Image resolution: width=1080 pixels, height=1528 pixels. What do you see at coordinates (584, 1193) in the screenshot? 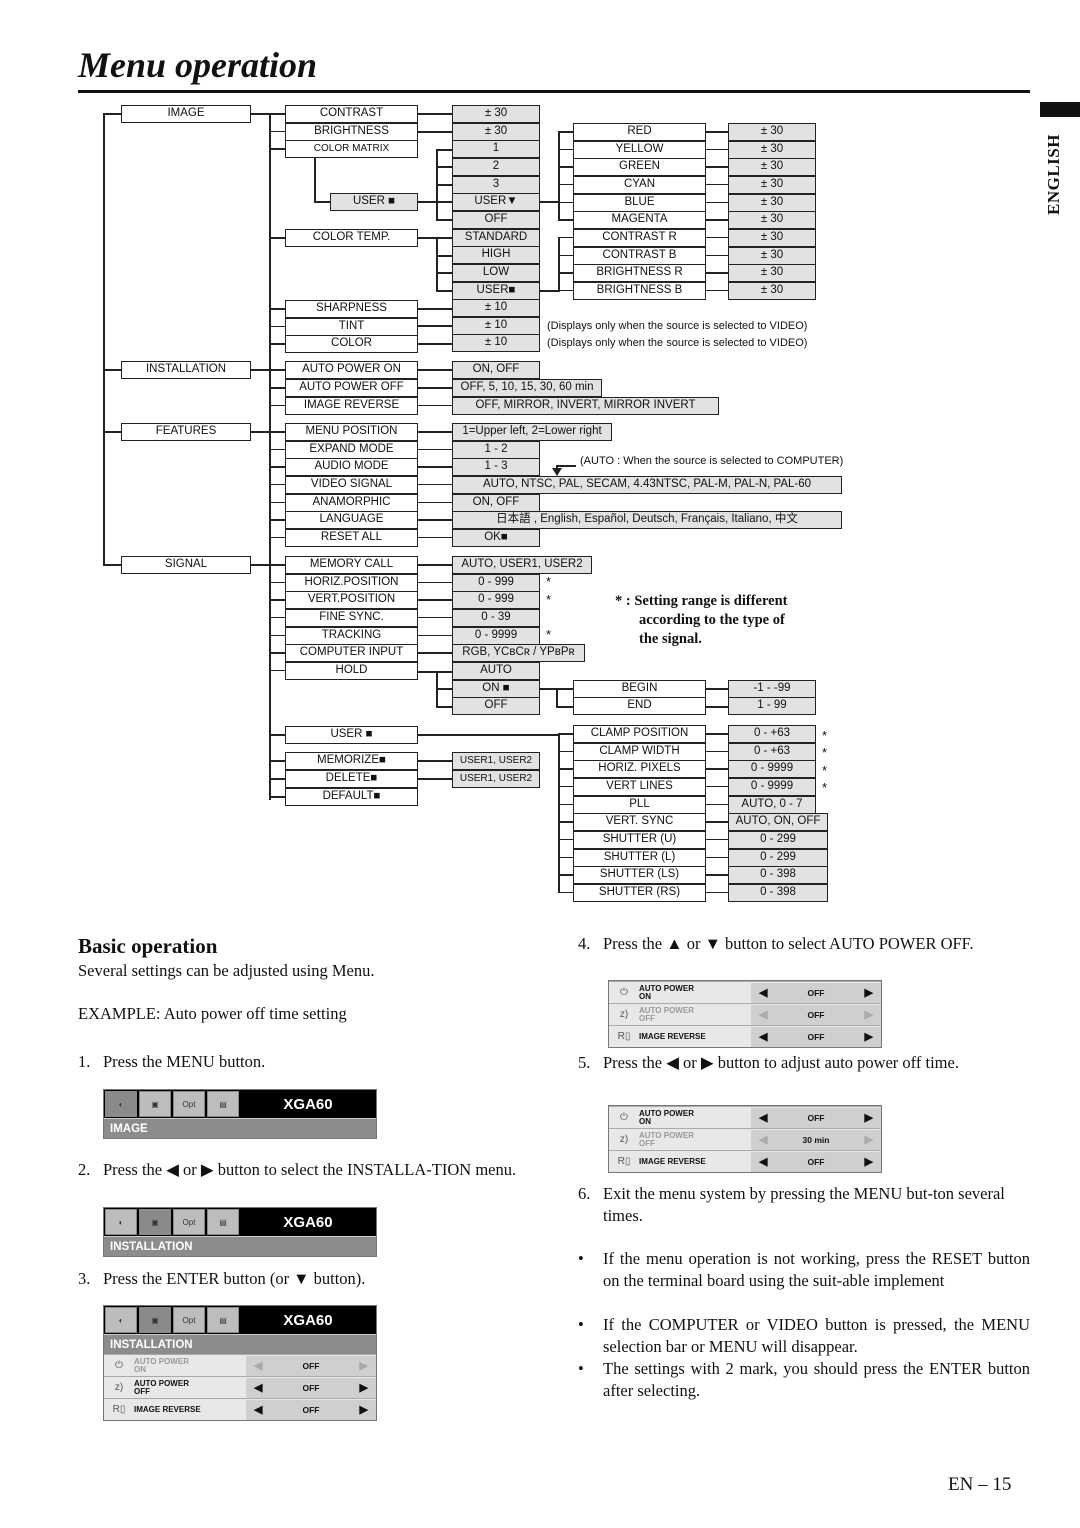
I see `step-number: 6.` at bounding box center [584, 1193].